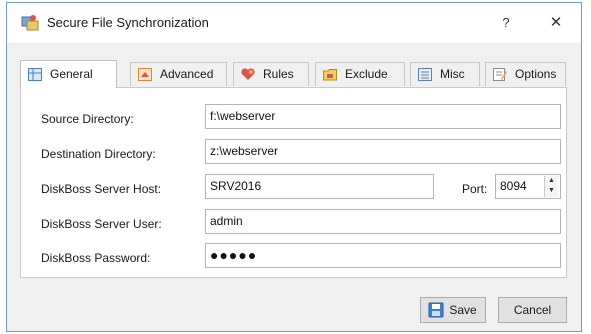 The image size is (591, 334). I want to click on tab-misc: Misc, so click(445, 74).